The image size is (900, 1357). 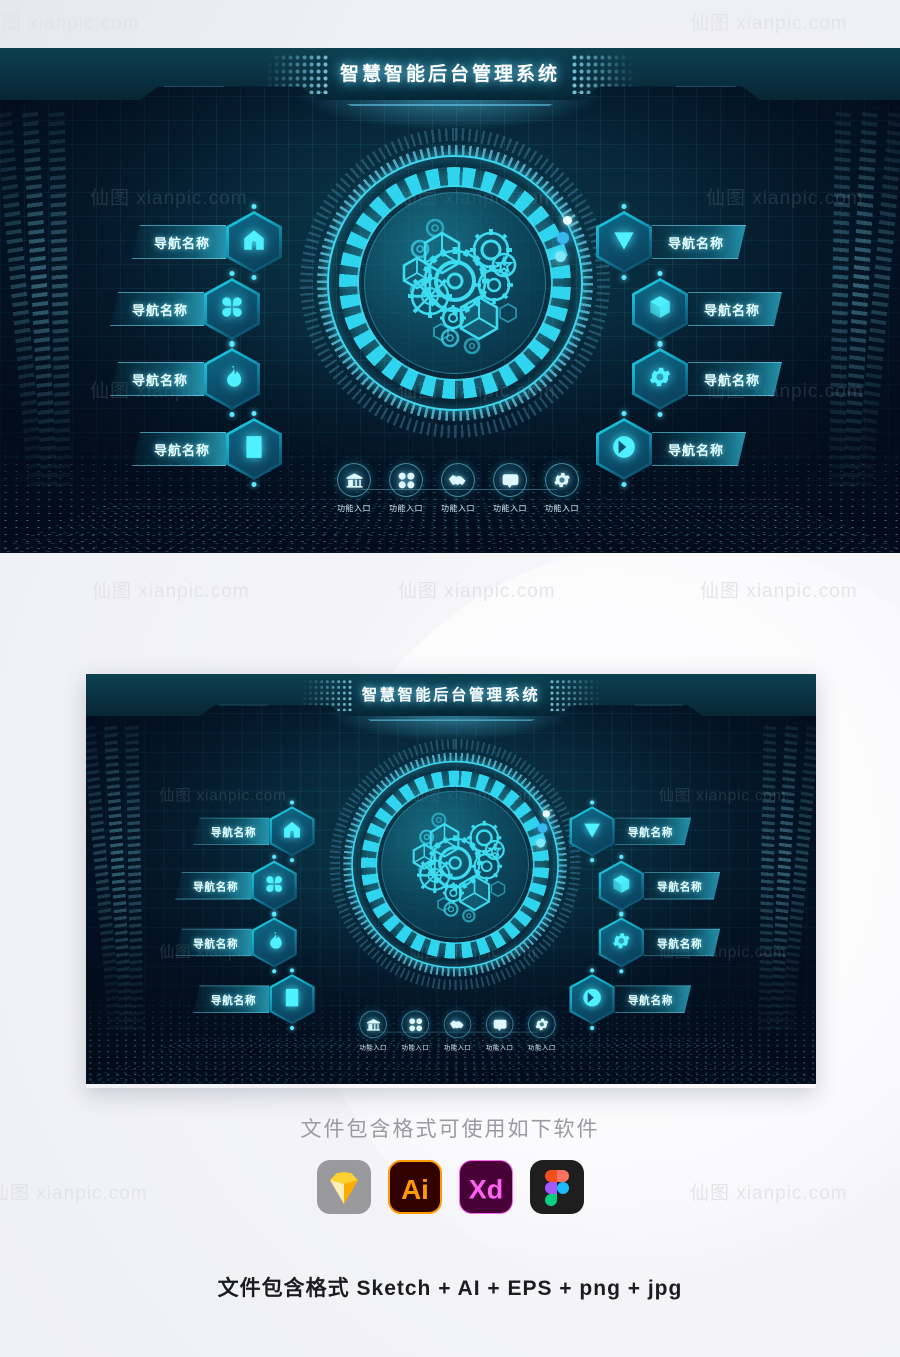 What do you see at coordinates (415, 1189) in the screenshot?
I see `svg-text: Ai` at bounding box center [415, 1189].